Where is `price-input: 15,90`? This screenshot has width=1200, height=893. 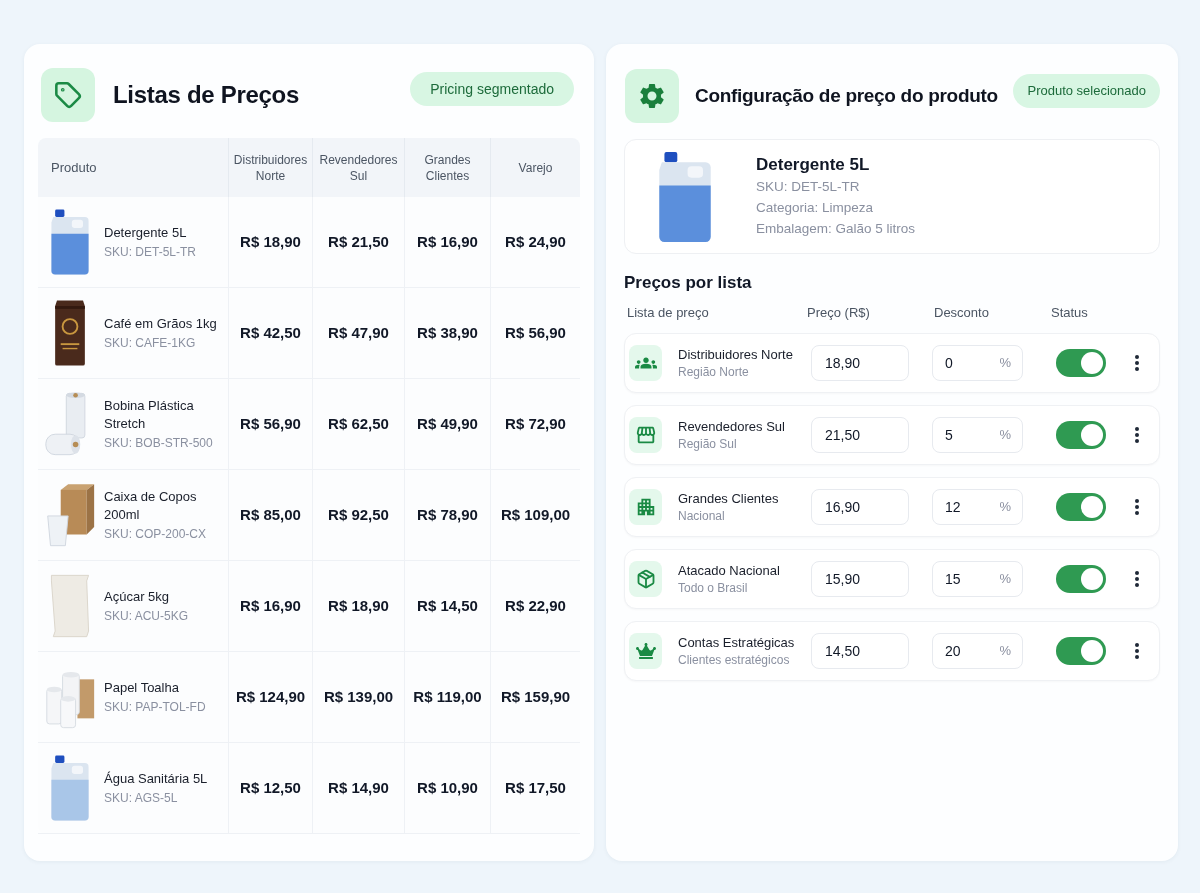 price-input: 15,90 is located at coordinates (860, 579).